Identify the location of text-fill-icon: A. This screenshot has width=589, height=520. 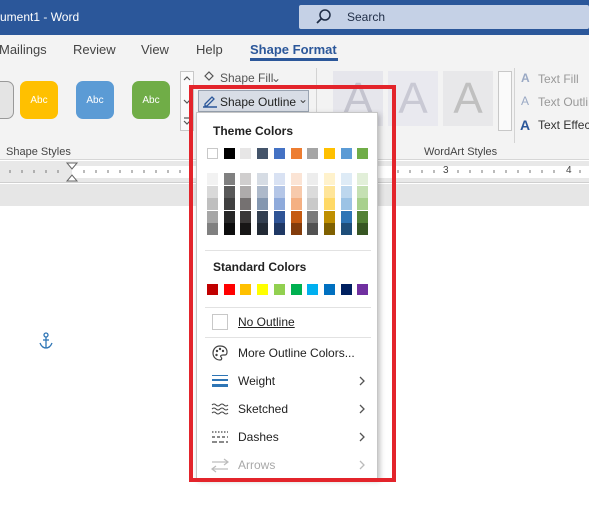
(525, 78).